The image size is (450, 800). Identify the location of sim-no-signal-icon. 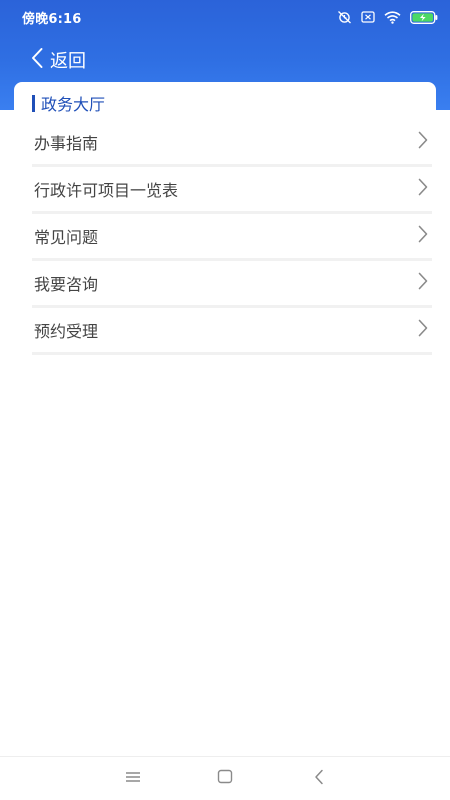
(368, 17).